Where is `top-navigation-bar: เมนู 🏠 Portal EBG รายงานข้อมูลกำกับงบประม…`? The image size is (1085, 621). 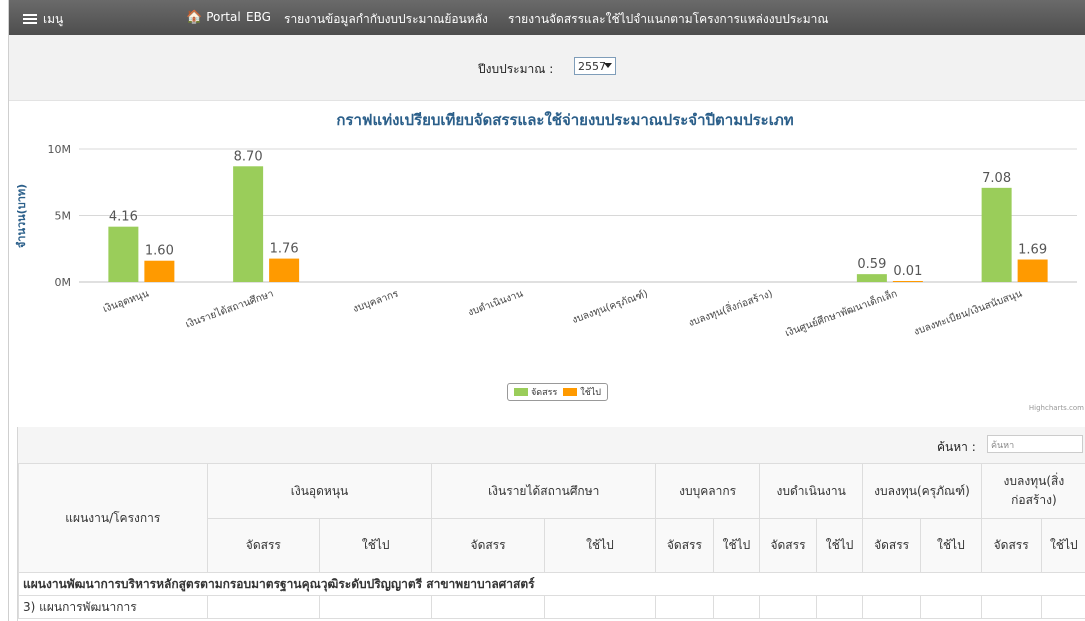
top-navigation-bar: เมนู 🏠 Portal EBG รายงานข้อมูลกำกับงบประม… is located at coordinates (547, 17).